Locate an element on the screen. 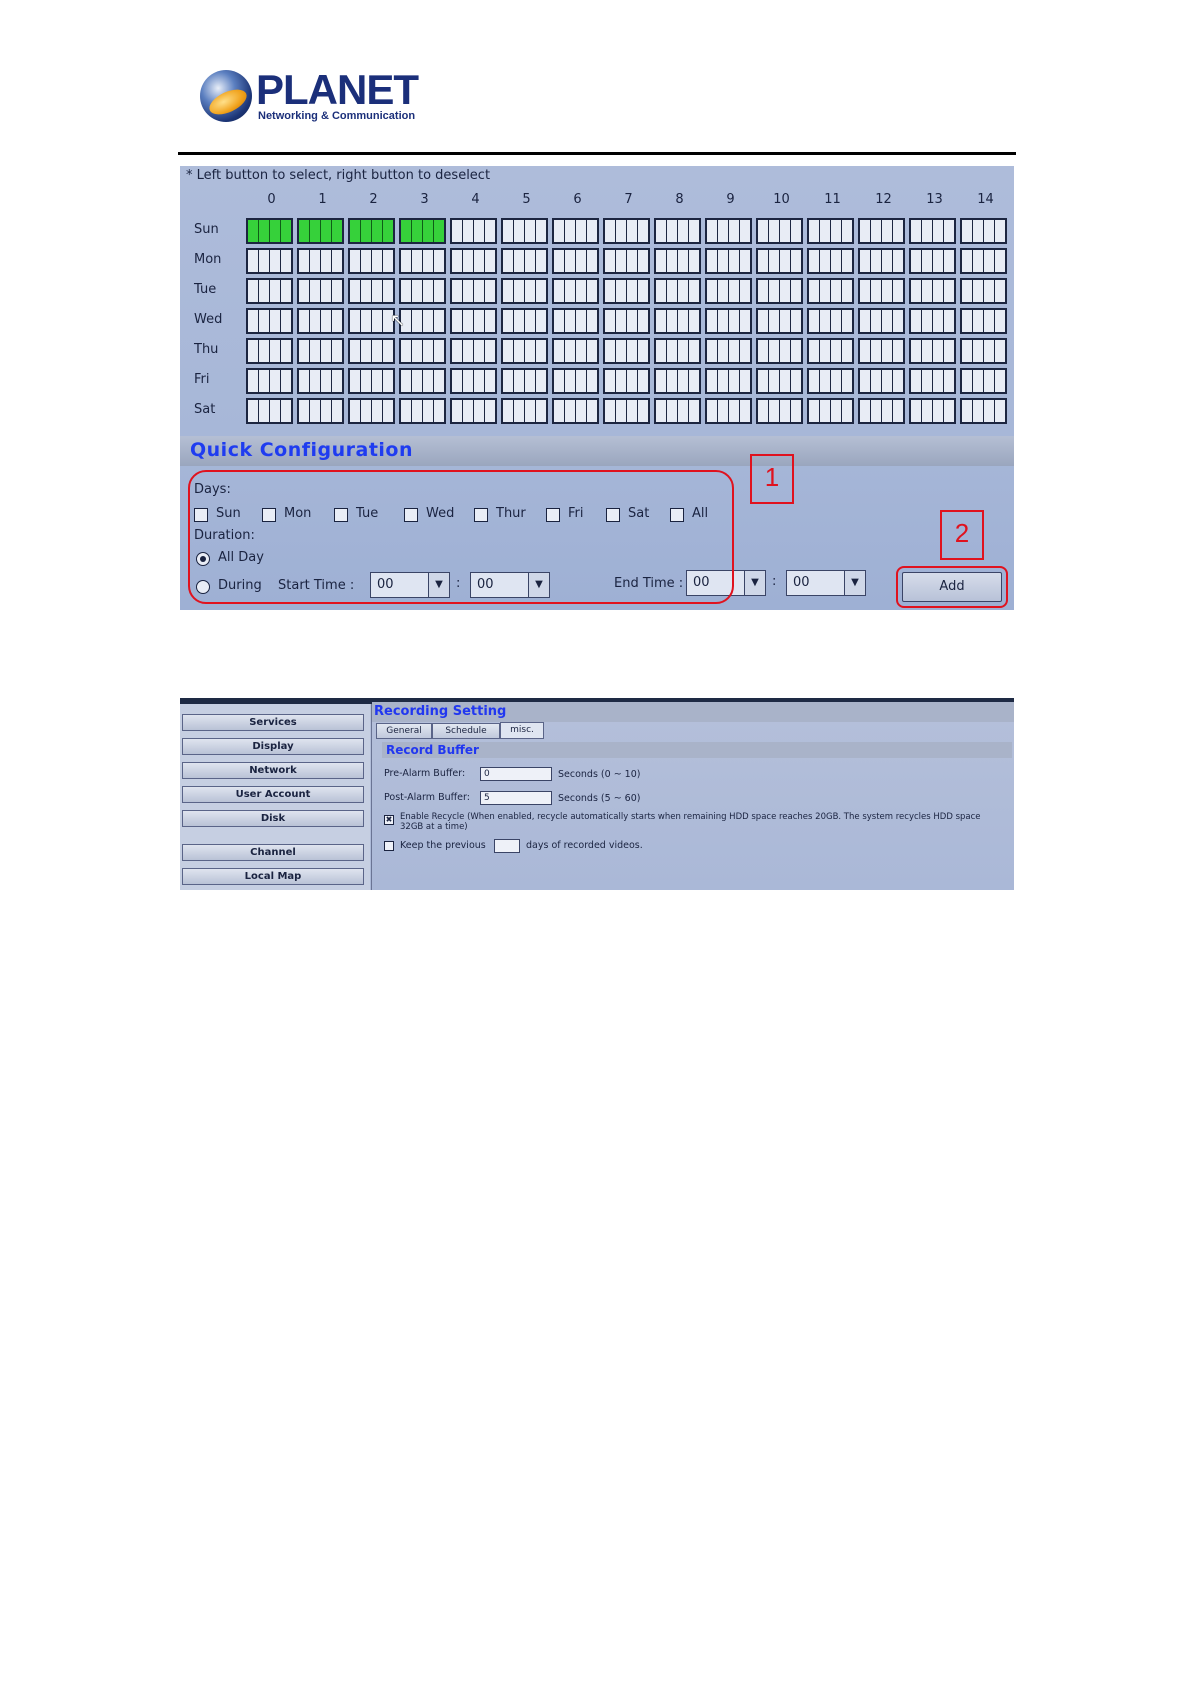 The width and height of the screenshot is (1190, 1684). sidebar-item-disk: Disk is located at coordinates (273, 818).